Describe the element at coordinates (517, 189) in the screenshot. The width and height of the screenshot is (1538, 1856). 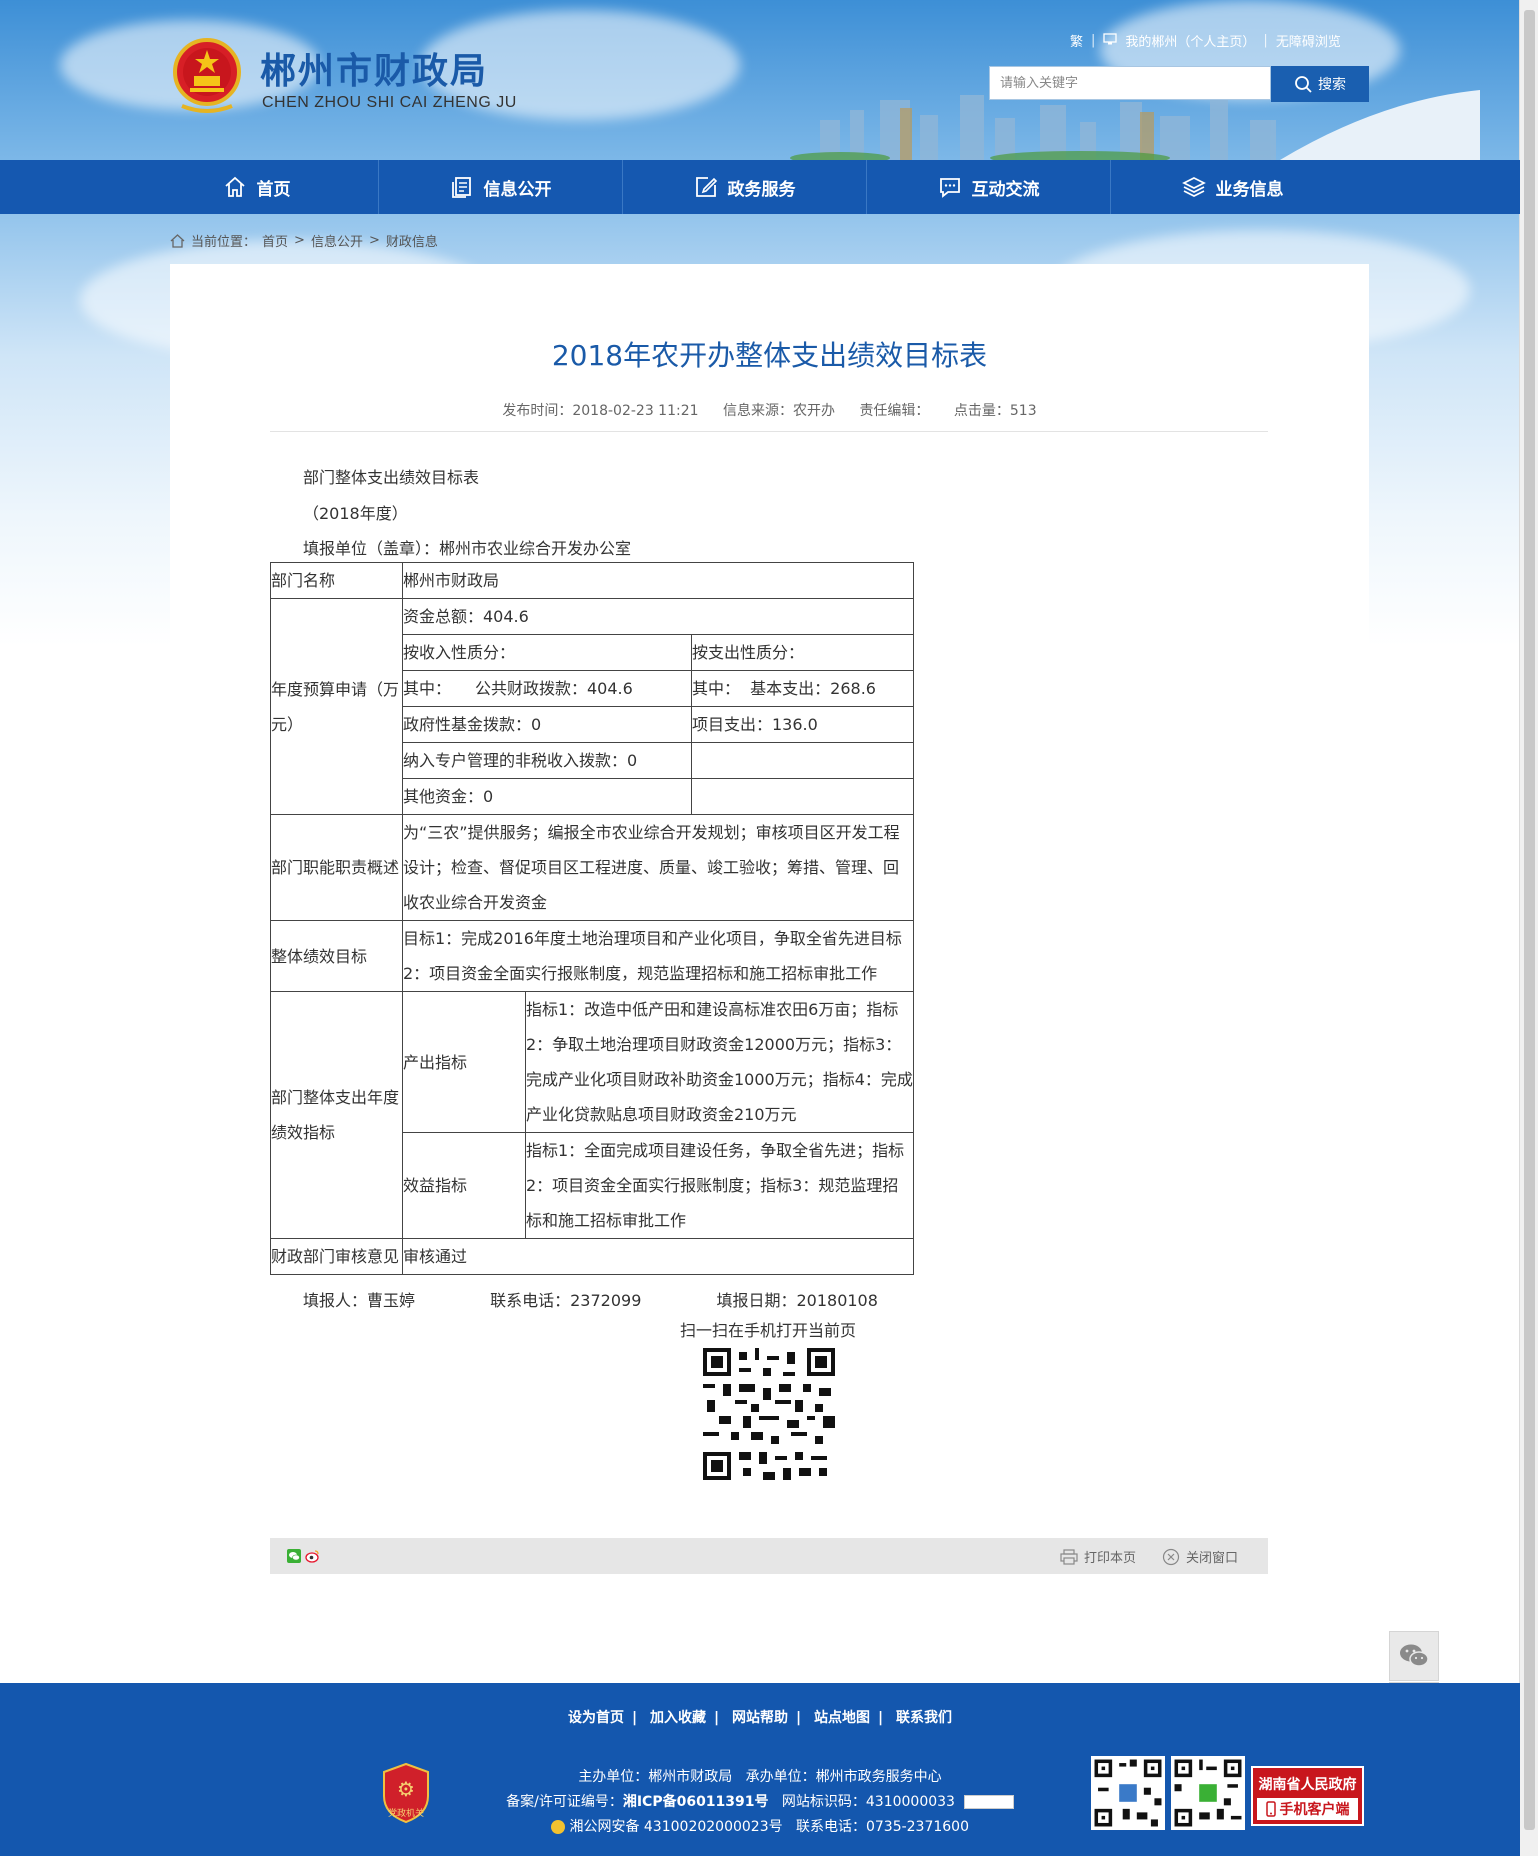
I see `nav-item-label: 信息公开` at that location.